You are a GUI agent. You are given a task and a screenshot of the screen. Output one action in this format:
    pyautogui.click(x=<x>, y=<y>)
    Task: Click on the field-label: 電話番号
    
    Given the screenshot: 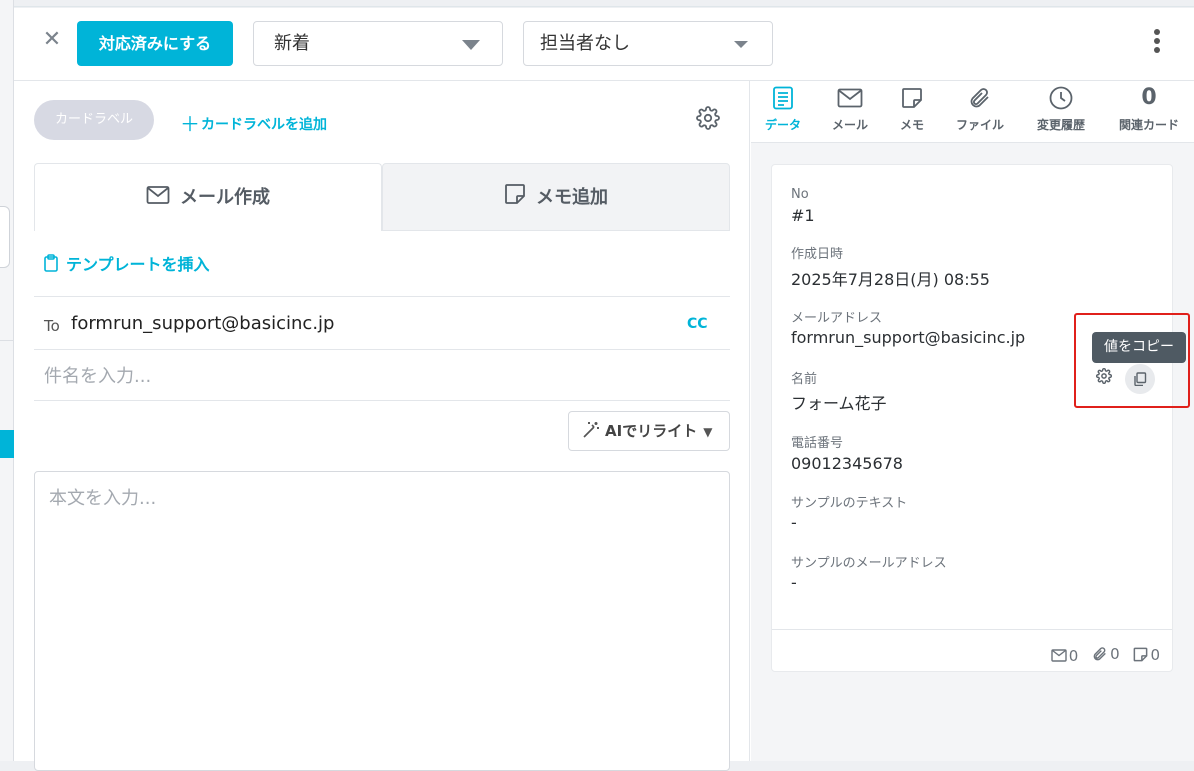 What is the action you would take?
    pyautogui.click(x=817, y=443)
    